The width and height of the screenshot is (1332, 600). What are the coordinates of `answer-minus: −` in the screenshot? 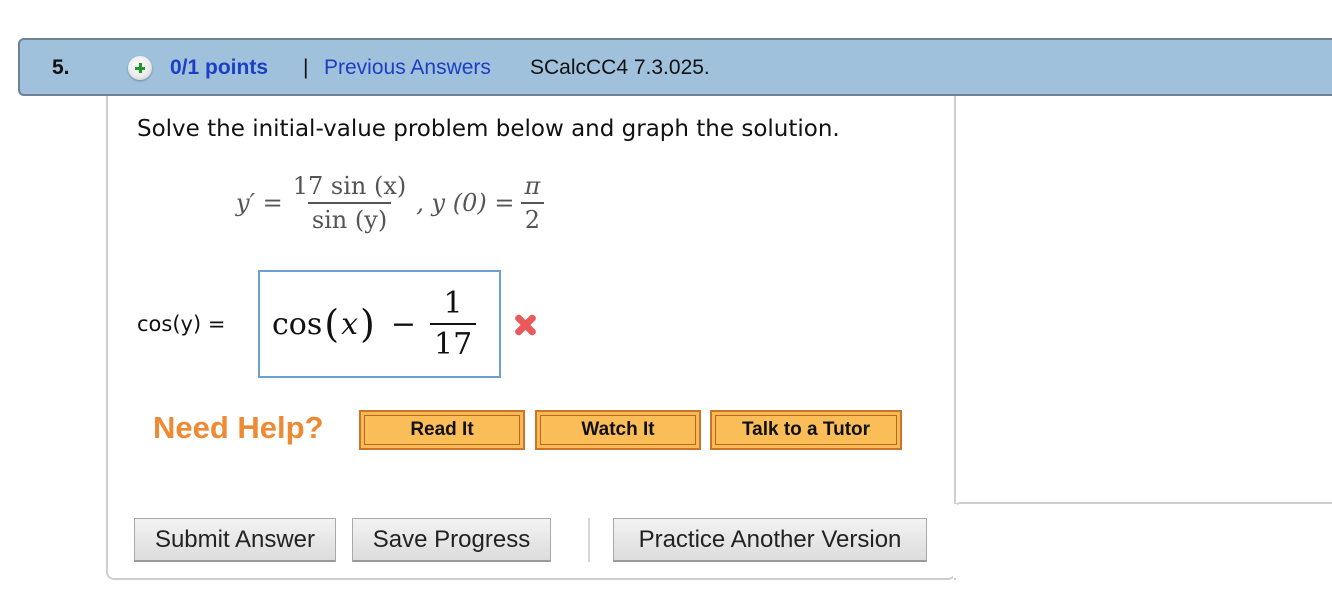 It's located at (403, 324).